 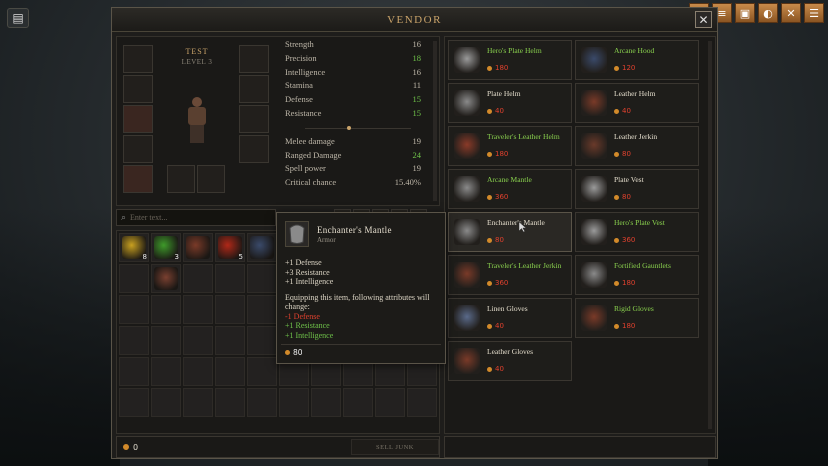 I want to click on vendor-item: Leather Helm 40, so click(x=637, y=103).